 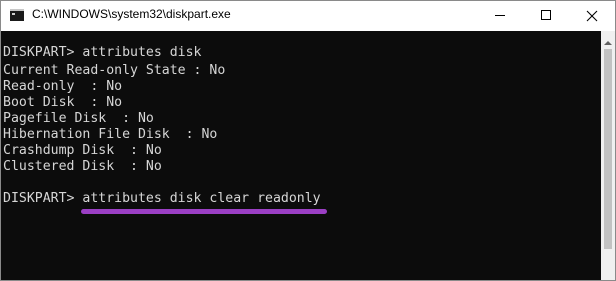 I want to click on maximize-button, so click(x=546, y=16).